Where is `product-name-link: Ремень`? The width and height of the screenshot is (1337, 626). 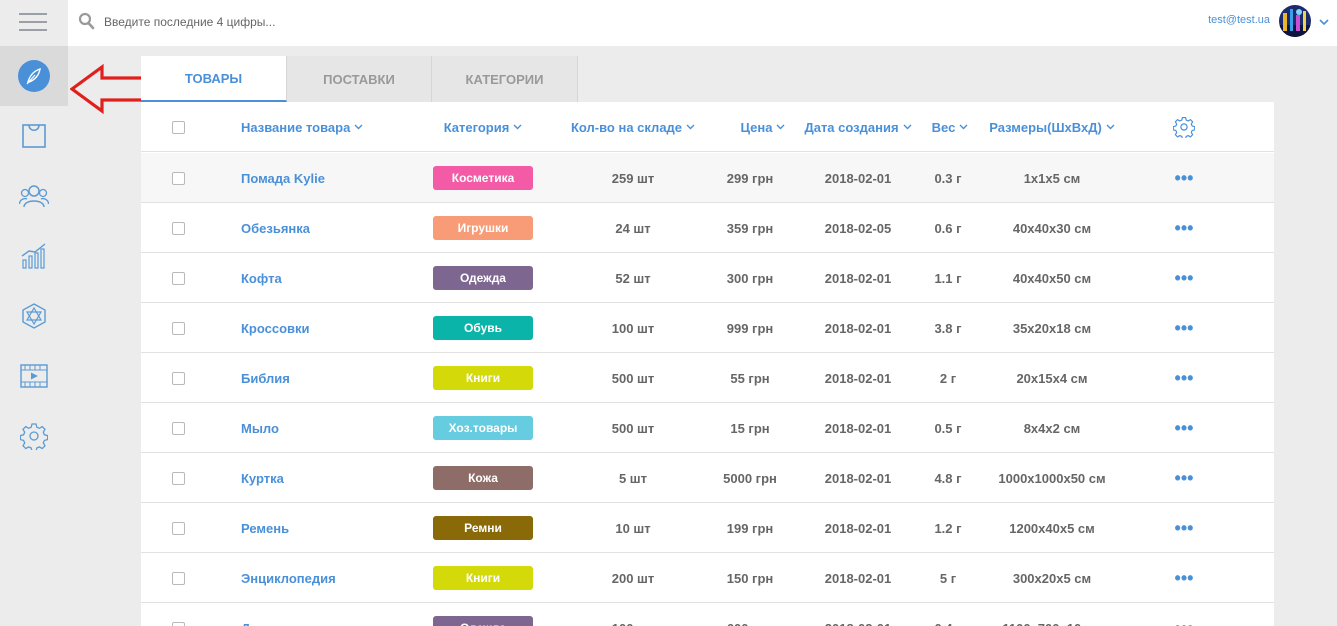 product-name-link: Ремень is located at coordinates (265, 528).